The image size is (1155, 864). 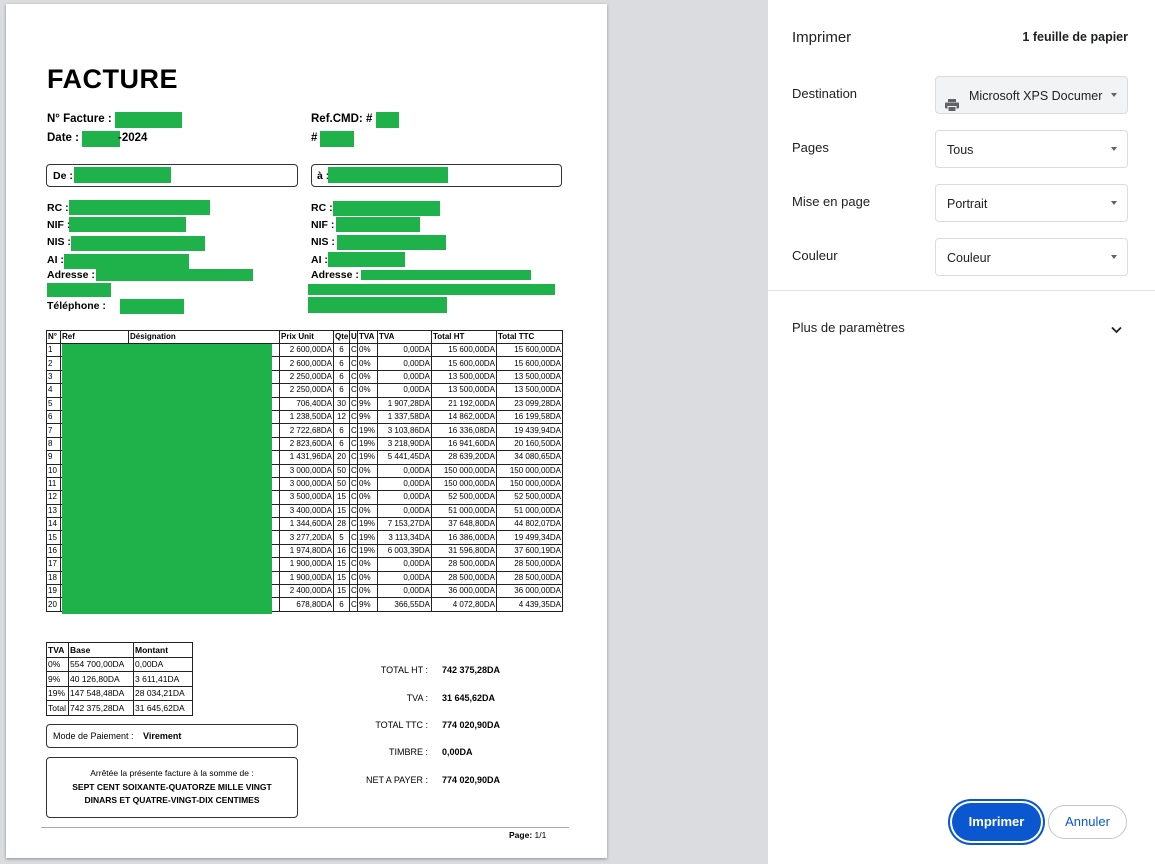 What do you see at coordinates (1031, 257) in the screenshot?
I see `color-select: Couleur` at bounding box center [1031, 257].